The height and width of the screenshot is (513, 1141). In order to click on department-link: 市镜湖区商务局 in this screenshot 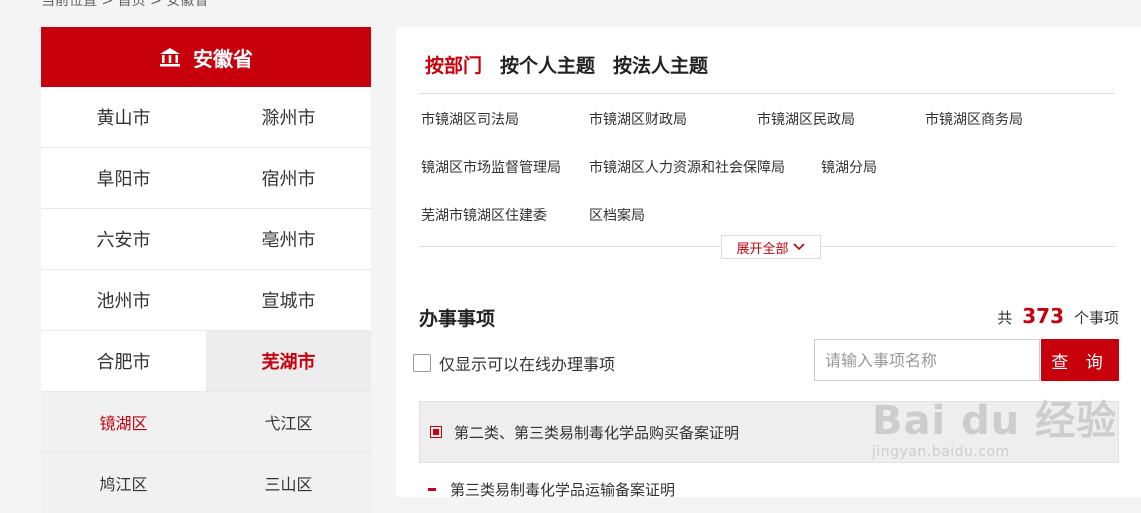, I will do `click(974, 119)`.